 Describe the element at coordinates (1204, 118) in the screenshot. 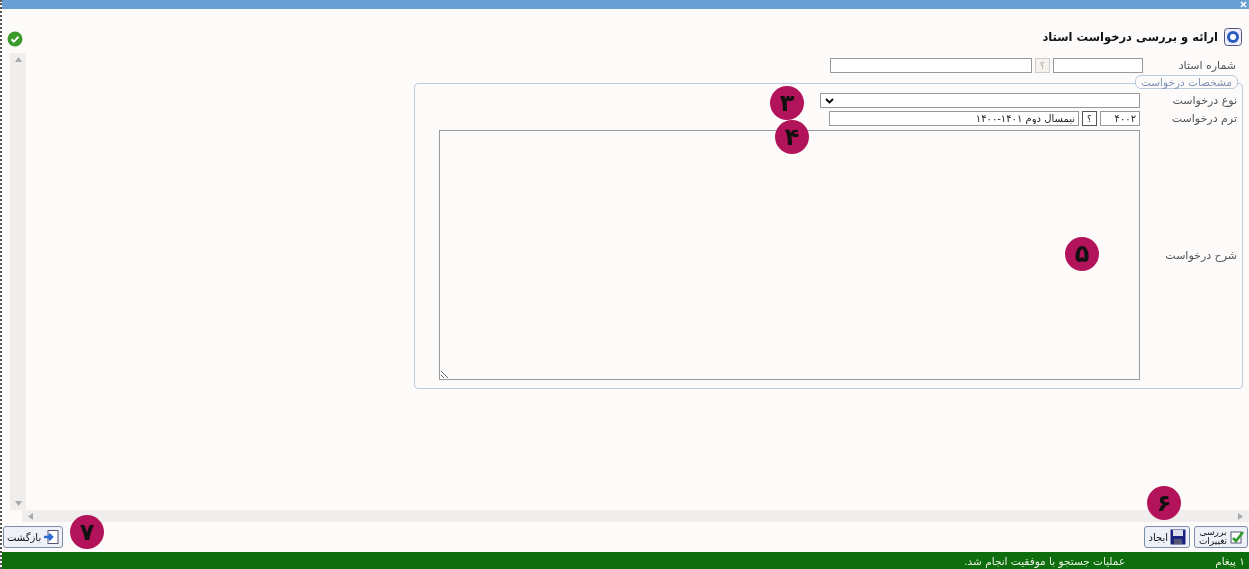

I see `field-label: ترم درخواست` at that location.